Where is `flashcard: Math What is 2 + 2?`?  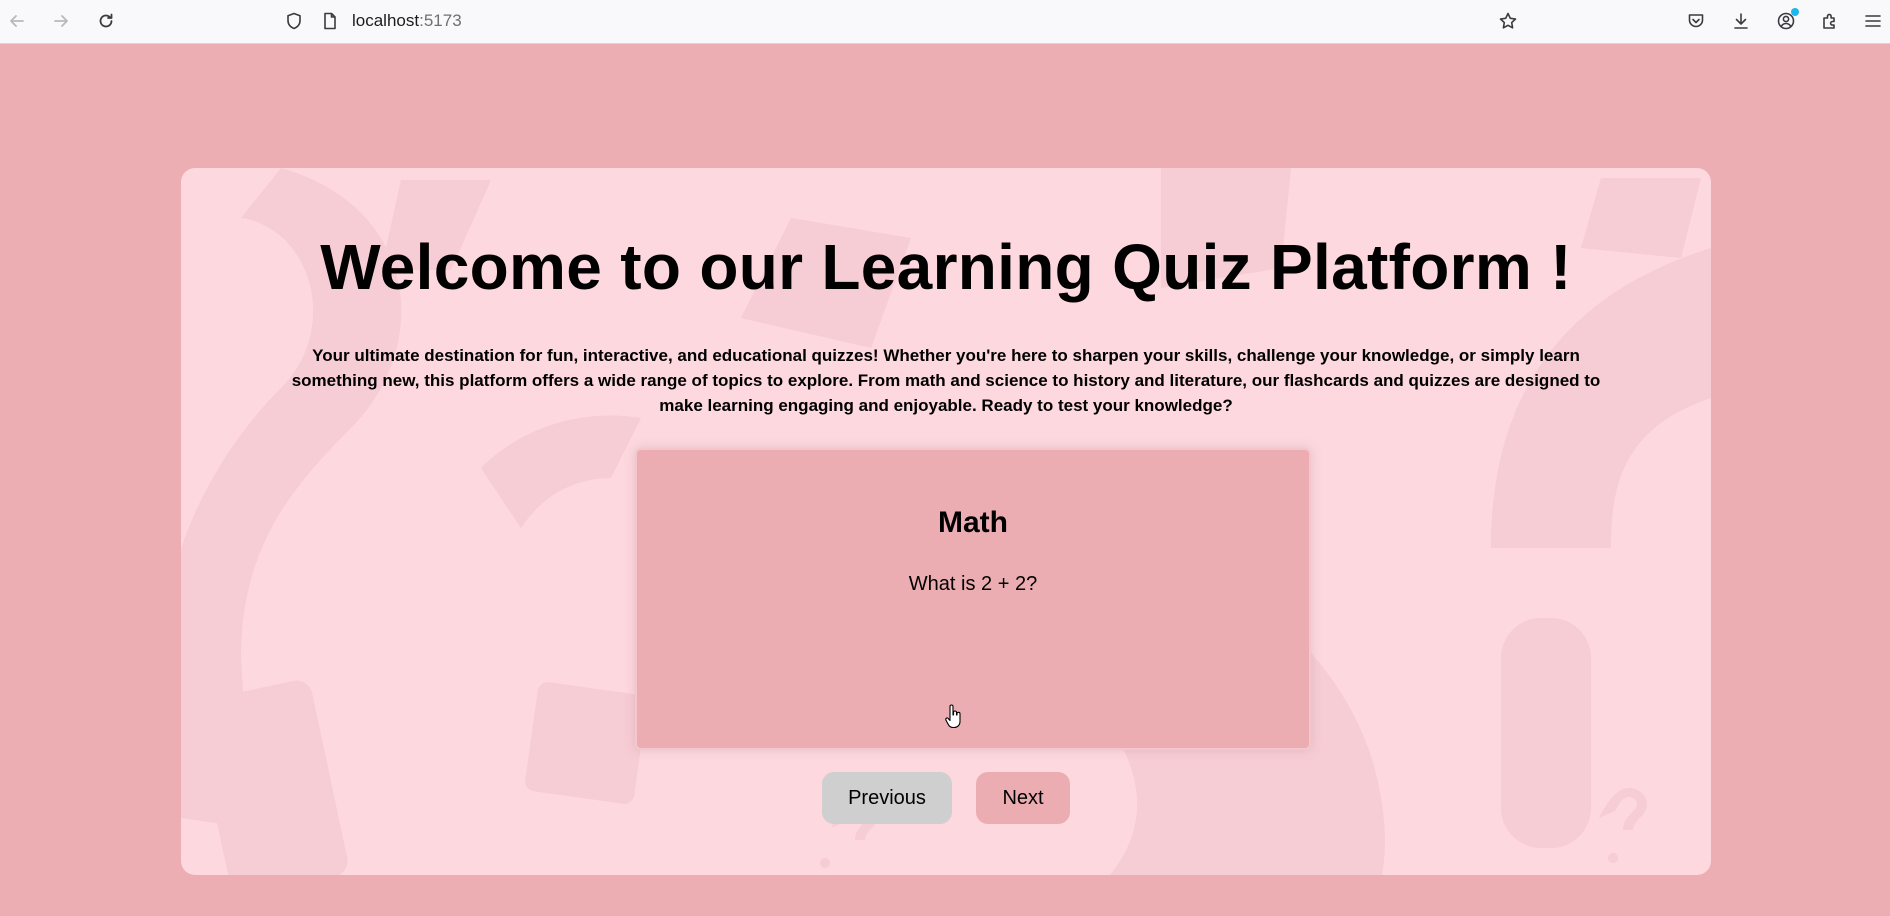
flashcard: Math What is 2 + 2? is located at coordinates (973, 599).